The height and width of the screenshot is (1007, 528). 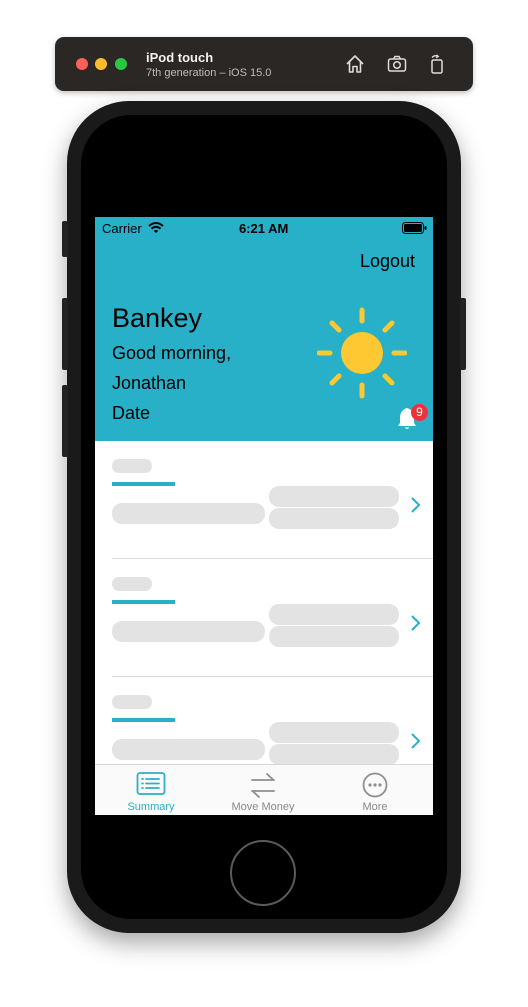 What do you see at coordinates (101, 64) in the screenshot?
I see `minimize-window-button` at bounding box center [101, 64].